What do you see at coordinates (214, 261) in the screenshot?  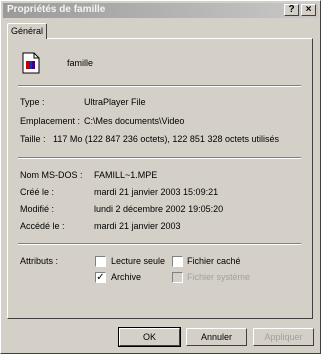 I see `hidden-label: Fichier caché` at bounding box center [214, 261].